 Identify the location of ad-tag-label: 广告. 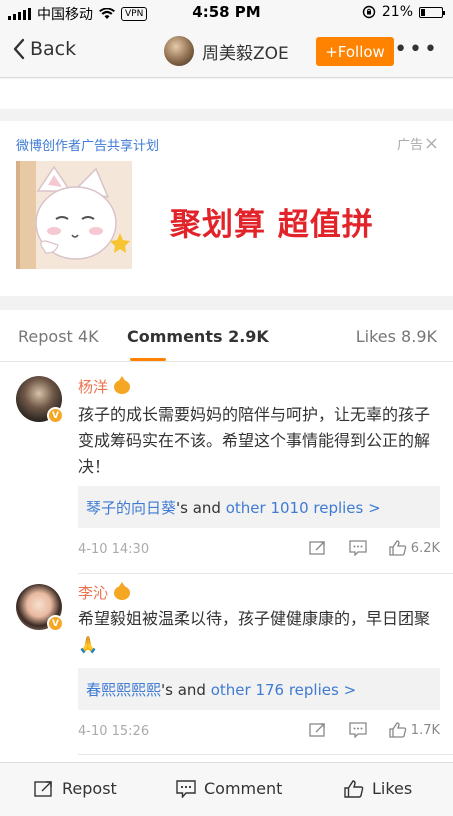
(409, 145).